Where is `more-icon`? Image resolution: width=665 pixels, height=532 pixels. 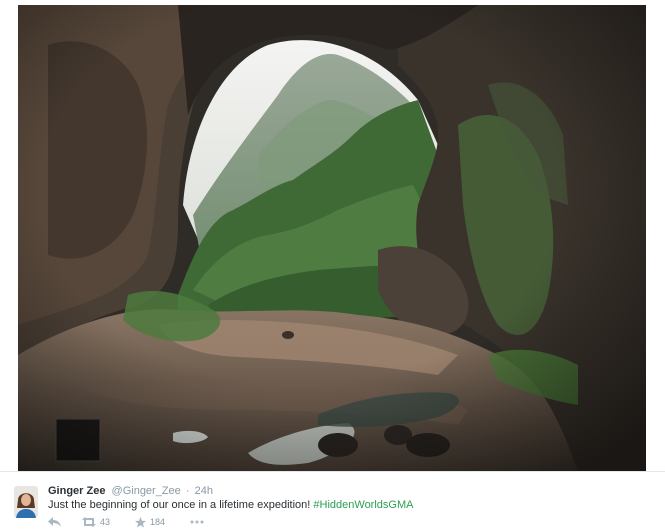 more-icon is located at coordinates (197, 522).